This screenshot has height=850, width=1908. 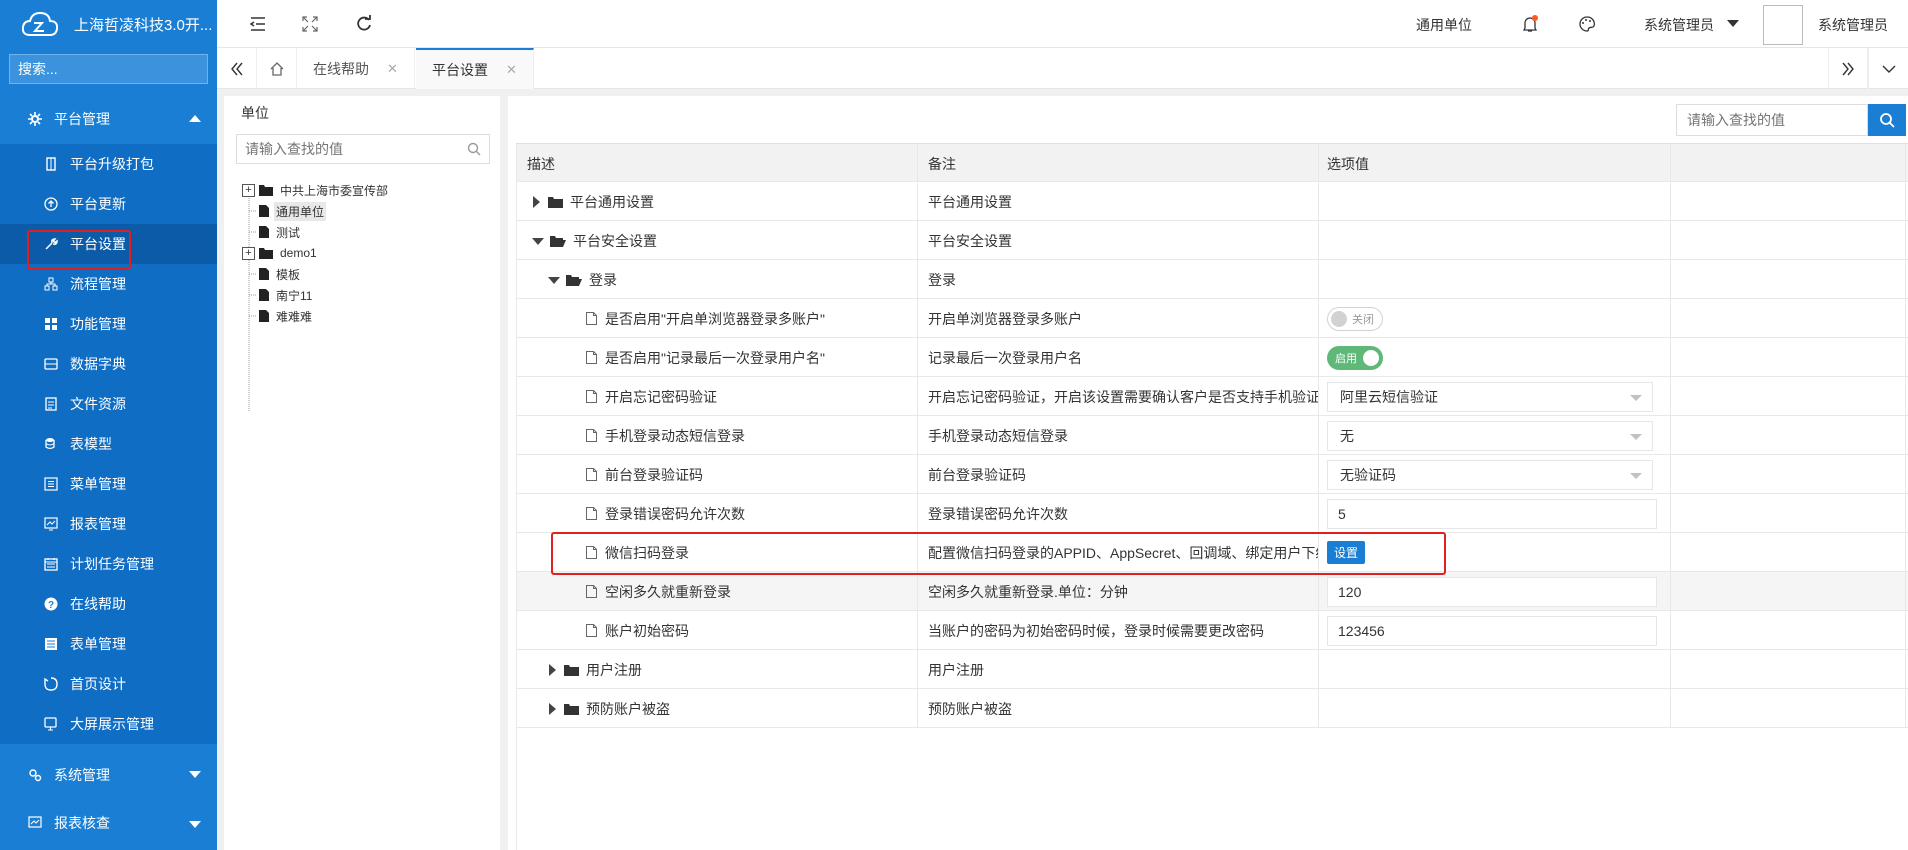 What do you see at coordinates (1347, 435) in the screenshot?
I see `select-value: 无` at bounding box center [1347, 435].